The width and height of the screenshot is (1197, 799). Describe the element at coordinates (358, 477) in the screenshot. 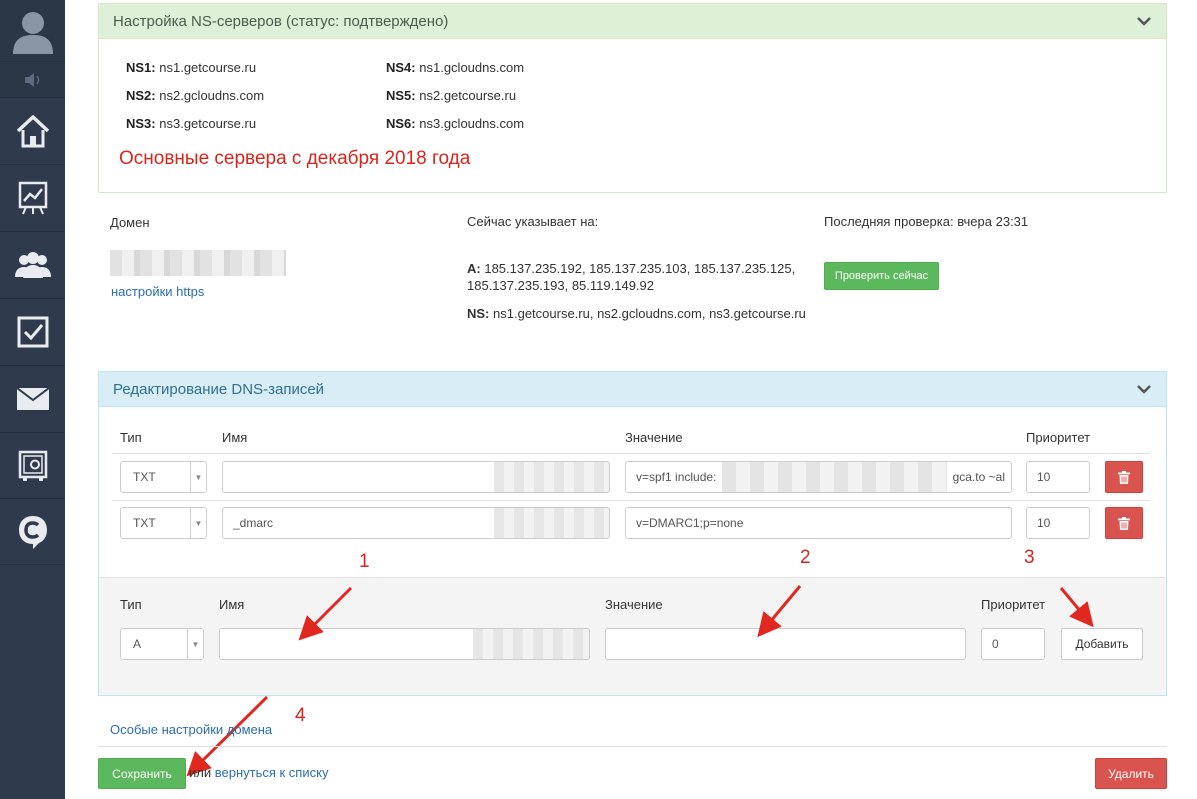

I see `record-1-name-input` at that location.